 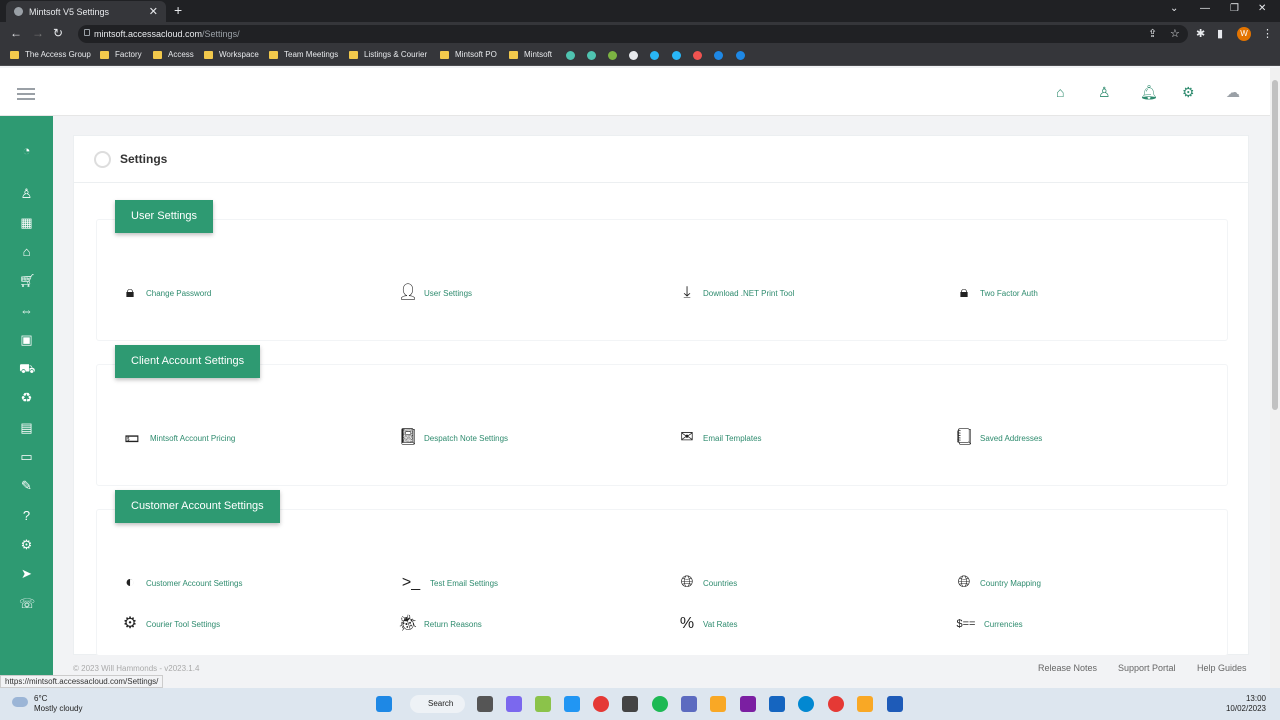 What do you see at coordinates (530, 54) in the screenshot?
I see `bookmark-item: Mintsoft` at bounding box center [530, 54].